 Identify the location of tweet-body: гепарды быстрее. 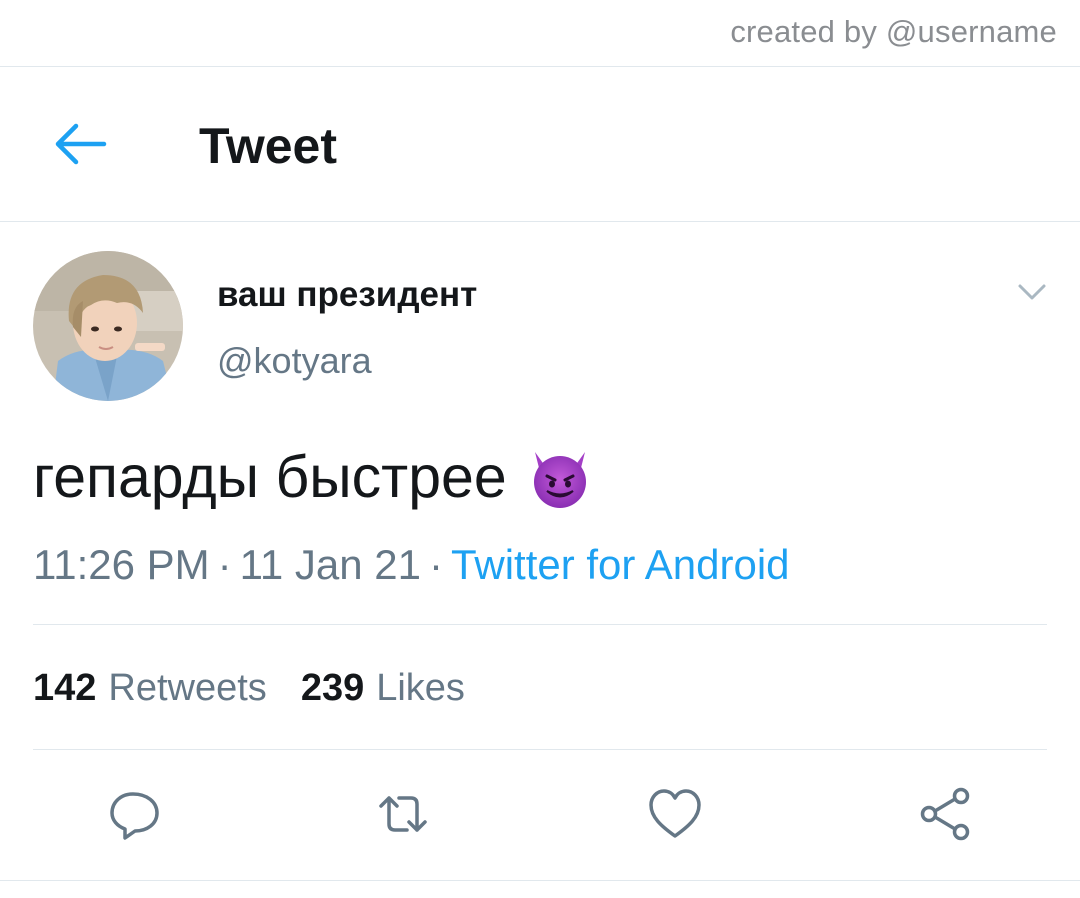
(313, 477).